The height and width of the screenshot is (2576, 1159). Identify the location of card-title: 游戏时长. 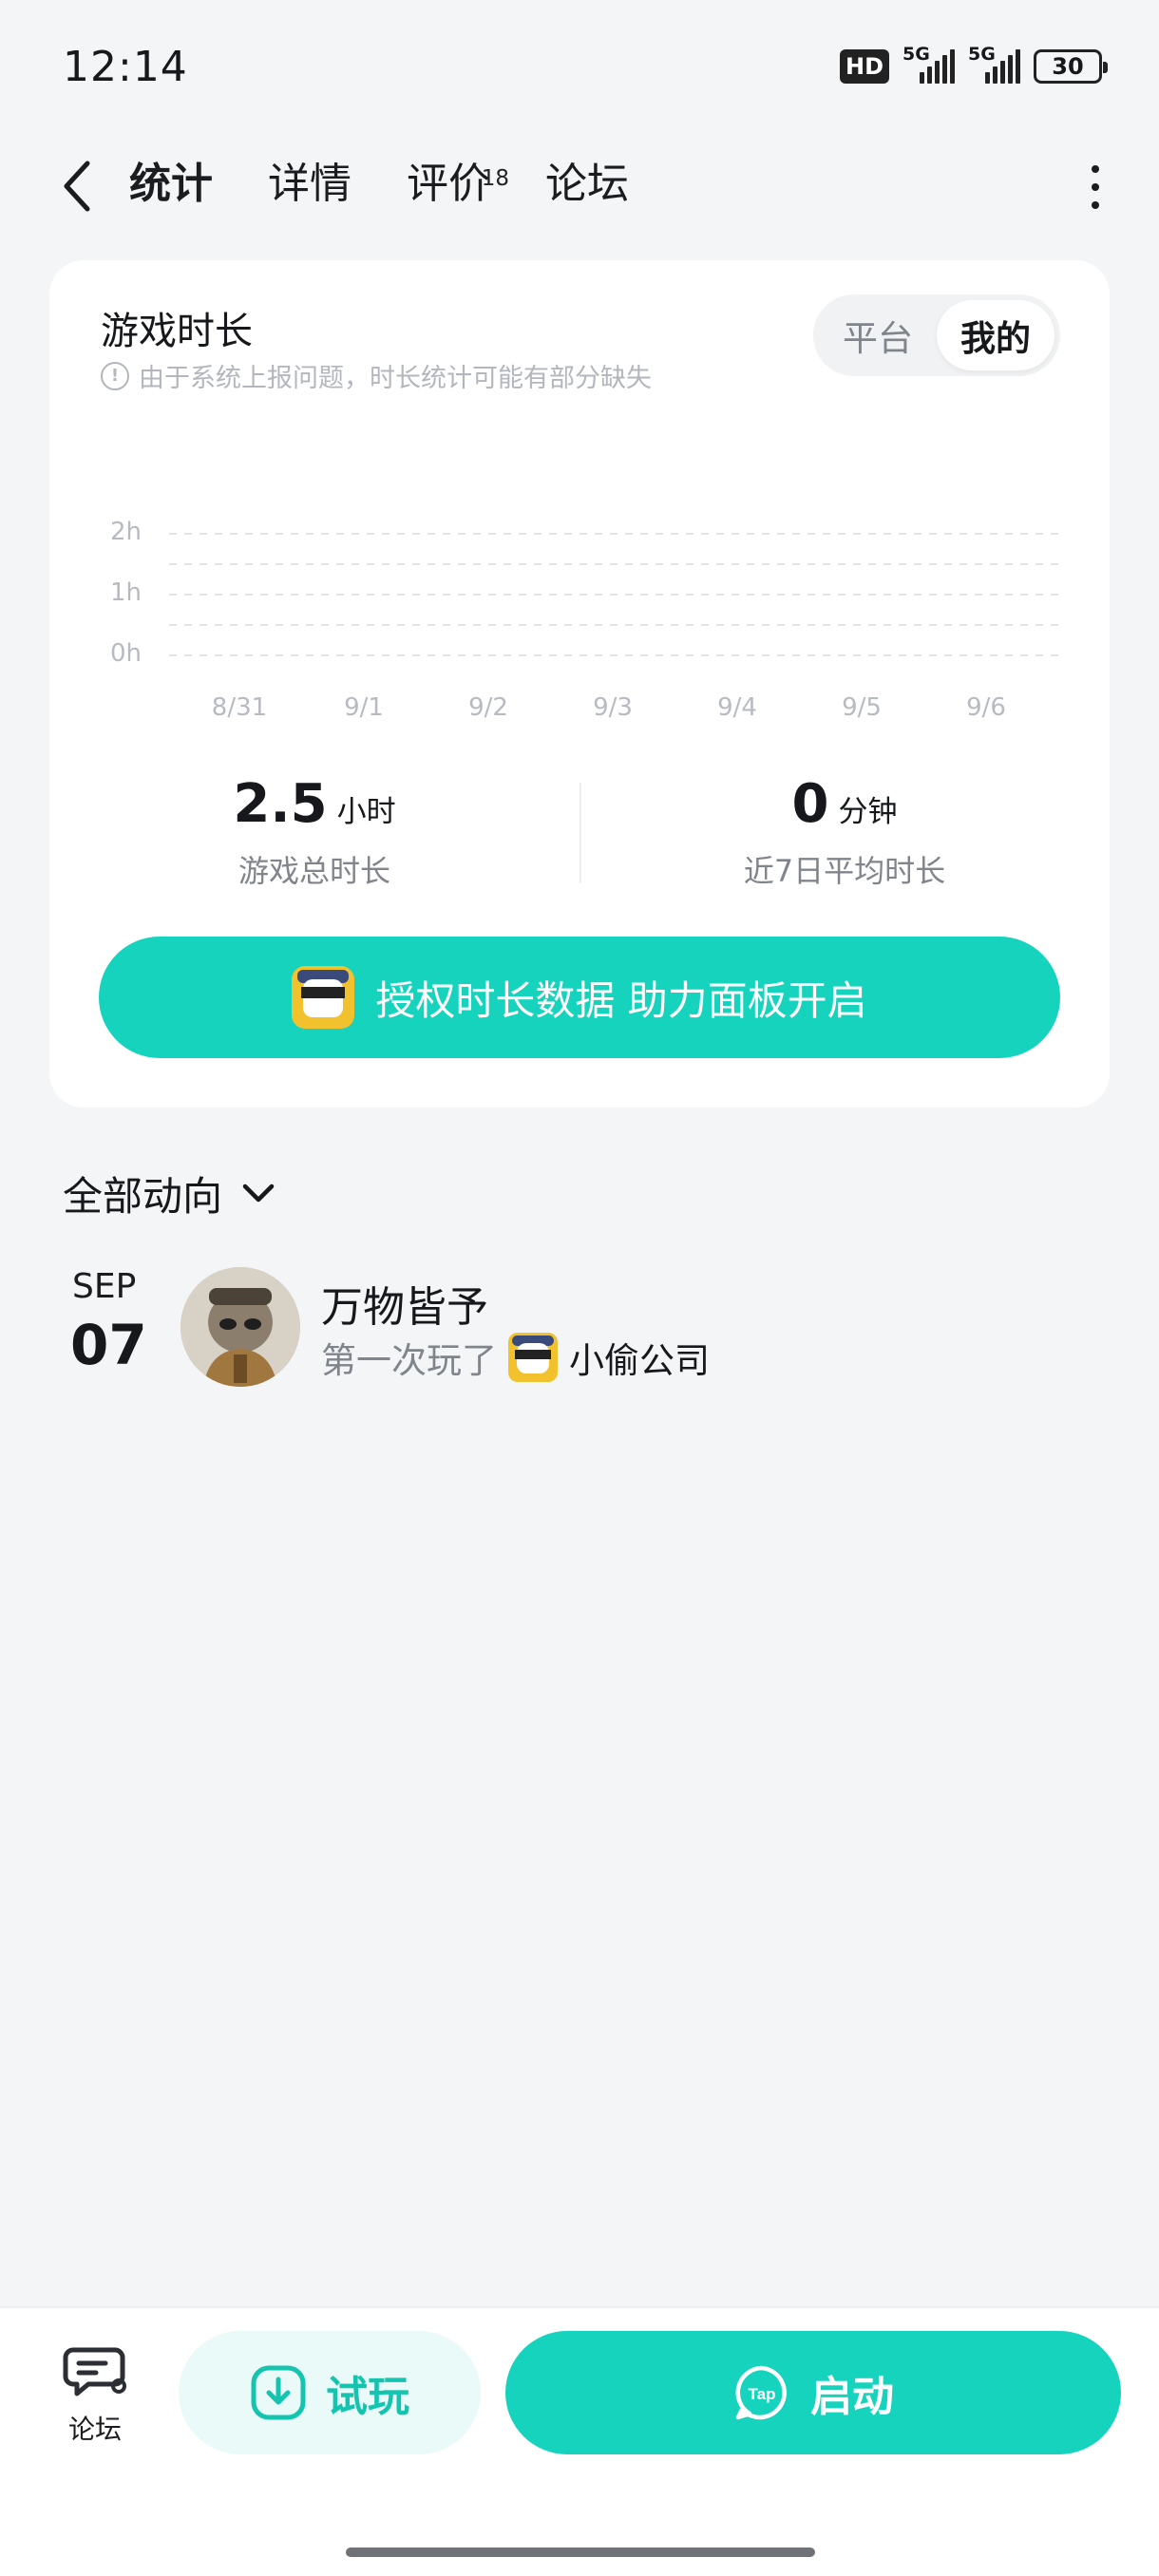
(177, 331).